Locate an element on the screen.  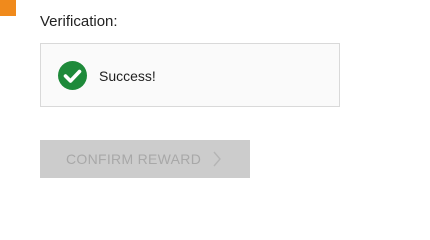
chevron-right-icon is located at coordinates (217, 159).